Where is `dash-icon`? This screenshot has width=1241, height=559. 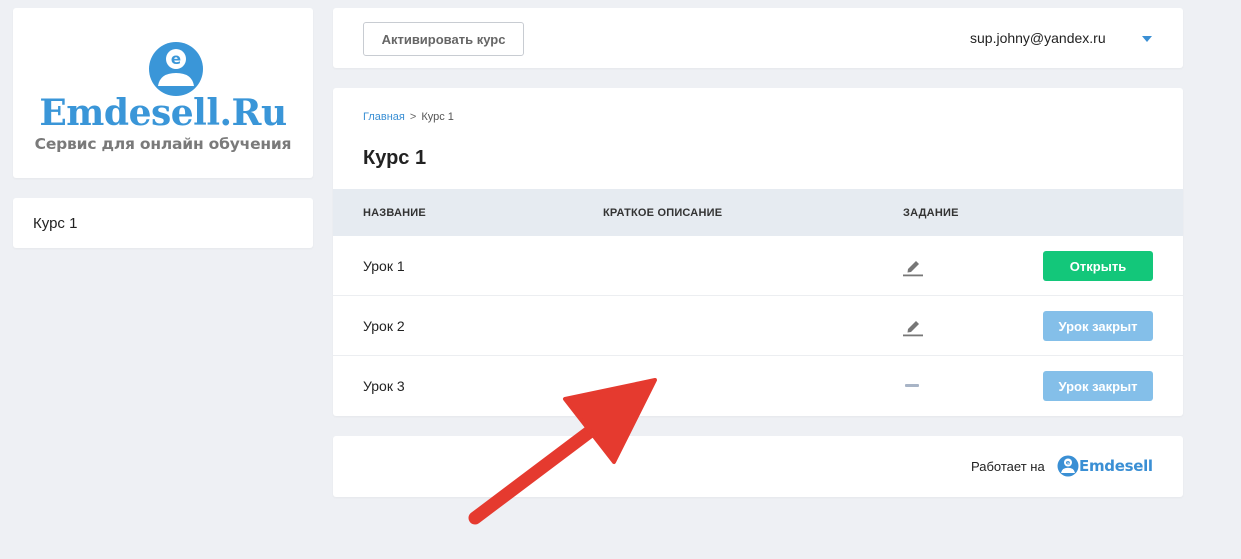 dash-icon is located at coordinates (912, 385).